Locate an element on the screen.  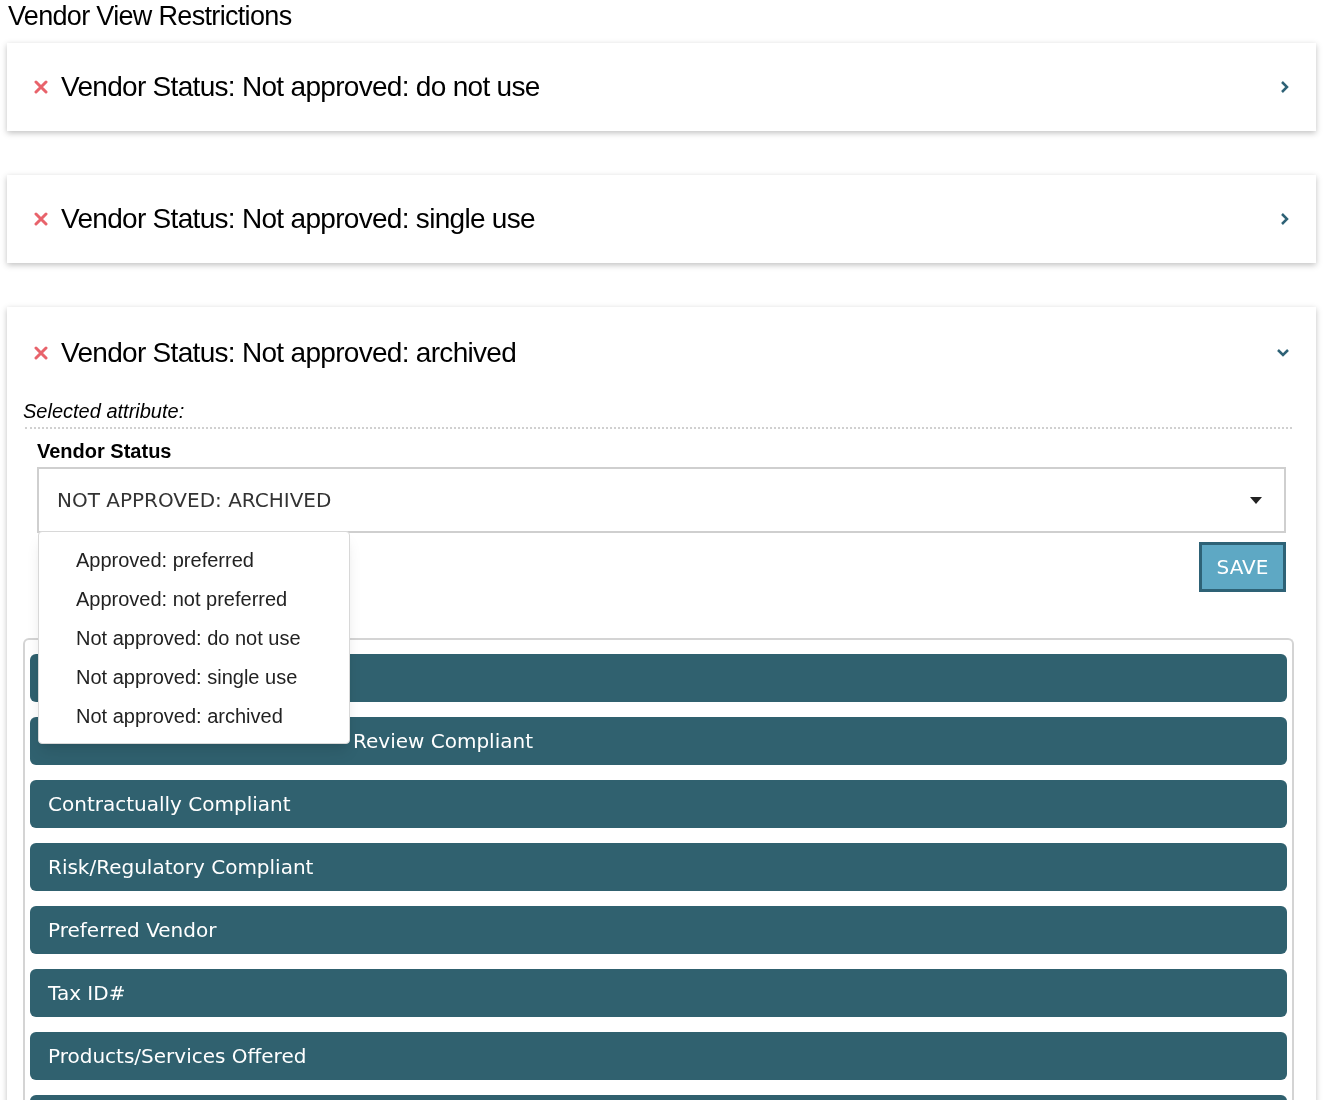
section-bar: Preferred Vendor is located at coordinates (658, 930).